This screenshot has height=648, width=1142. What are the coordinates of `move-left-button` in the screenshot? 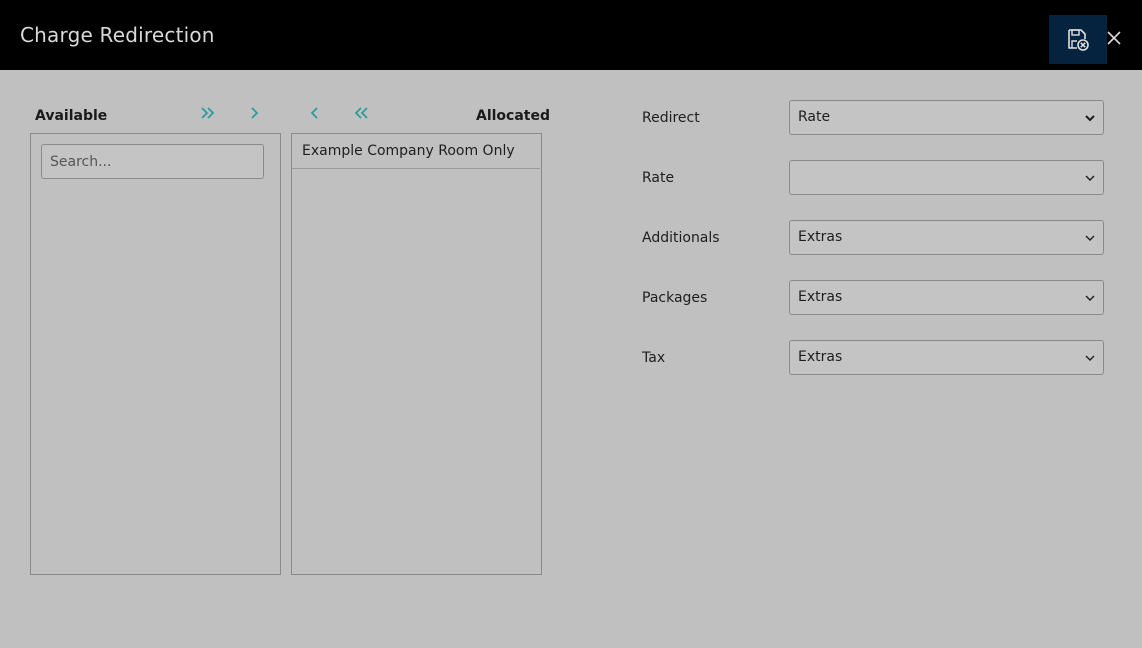 It's located at (315, 113).